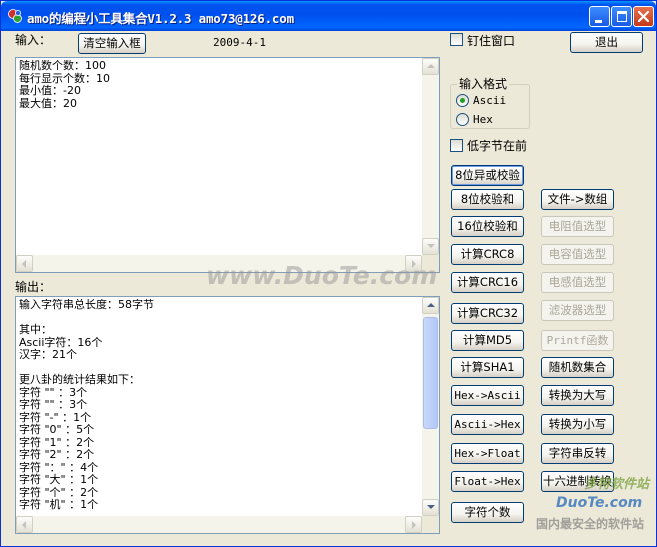 The image size is (657, 547). Describe the element at coordinates (487, 254) in the screenshot. I see `tool-button-4: 计算CRC8` at that location.